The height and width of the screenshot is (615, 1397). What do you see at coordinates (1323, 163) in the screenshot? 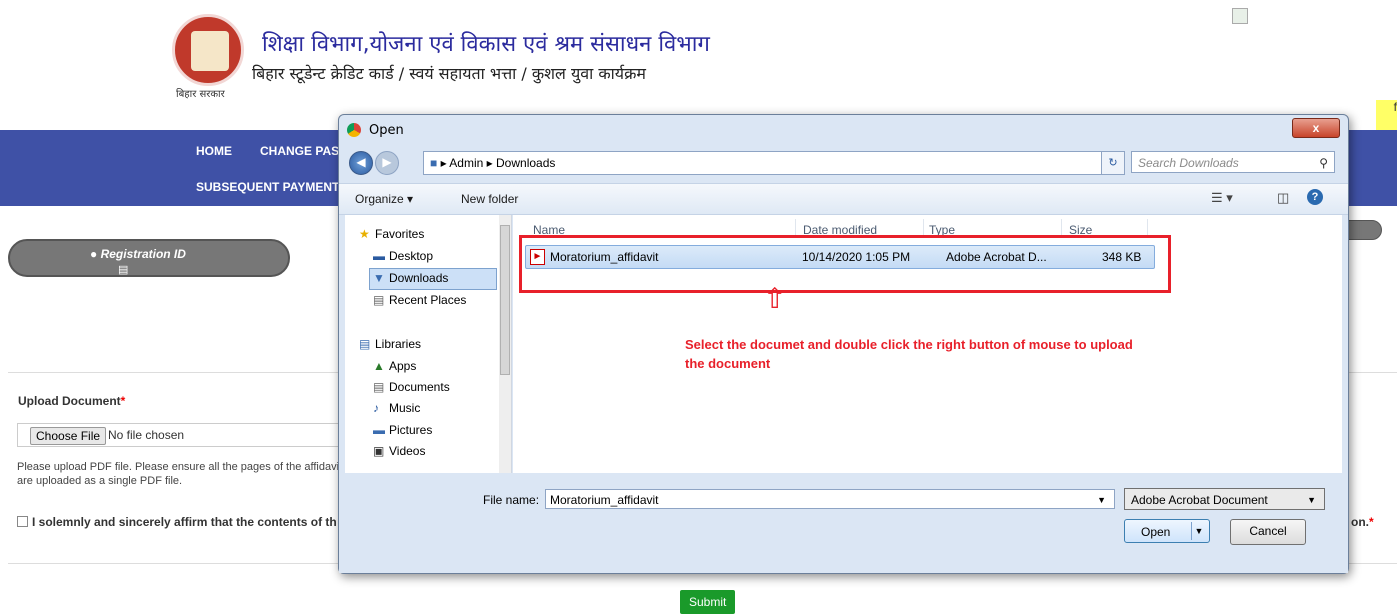
I see `search-icon: ⚲` at bounding box center [1323, 163].